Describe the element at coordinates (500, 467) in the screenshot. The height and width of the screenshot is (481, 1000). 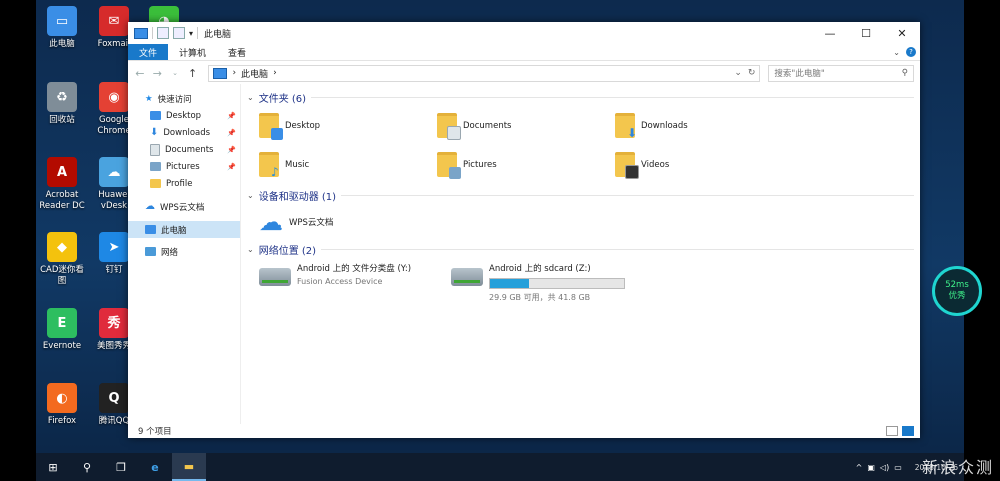
I see `taskbar: ⊞ ⚲ ❐ e ▬ ^ ▣ ◁) ▭ 2018/10/26` at that location.